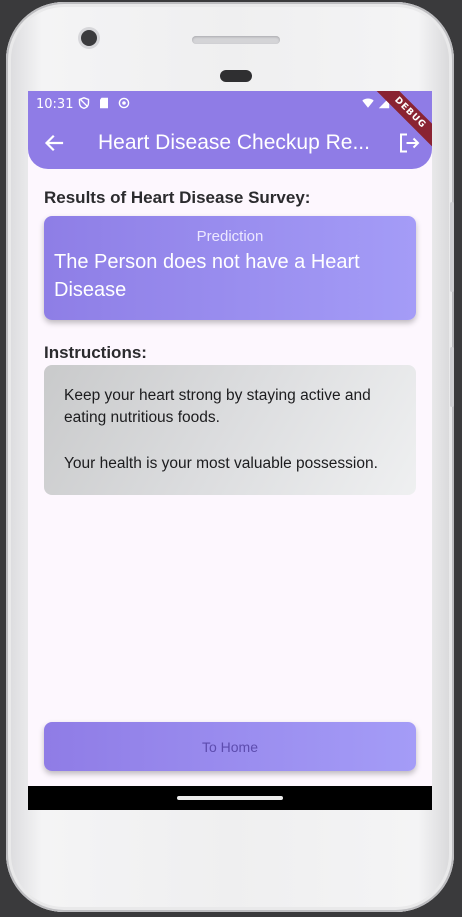 Image resolution: width=462 pixels, height=917 pixels. What do you see at coordinates (95, 352) in the screenshot?
I see `instructions-heading: Instructions:` at bounding box center [95, 352].